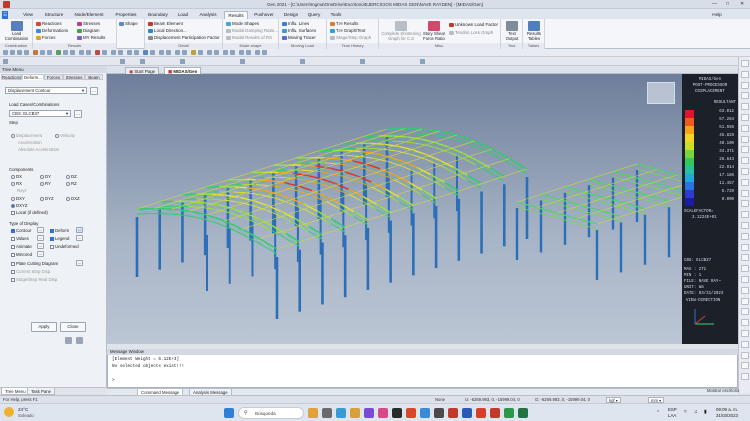  I want to click on battery-icon: ▮, so click(705, 412).